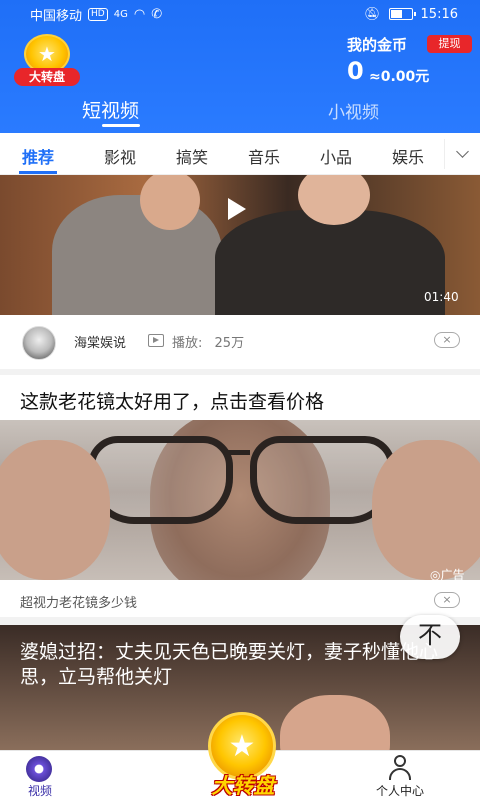 The width and height of the screenshot is (480, 800). Describe the element at coordinates (243, 786) in the screenshot. I see `nav-lucky-wheel-label: 大转盘` at that location.